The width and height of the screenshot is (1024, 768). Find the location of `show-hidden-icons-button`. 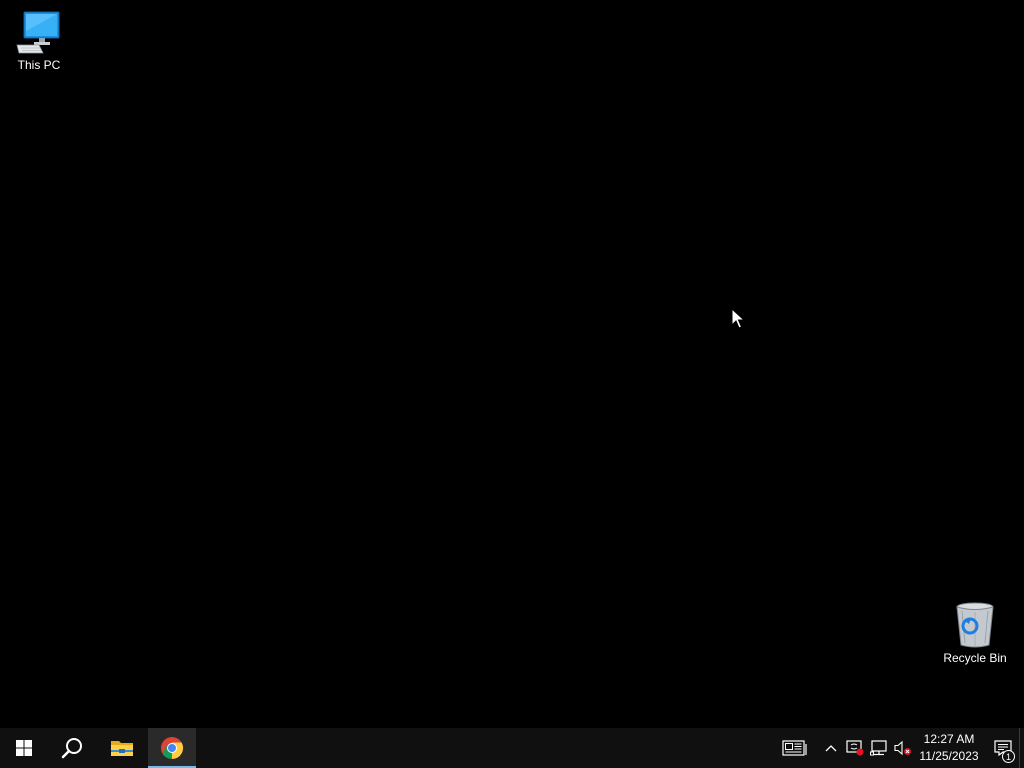

show-hidden-icons-button is located at coordinates (831, 748).